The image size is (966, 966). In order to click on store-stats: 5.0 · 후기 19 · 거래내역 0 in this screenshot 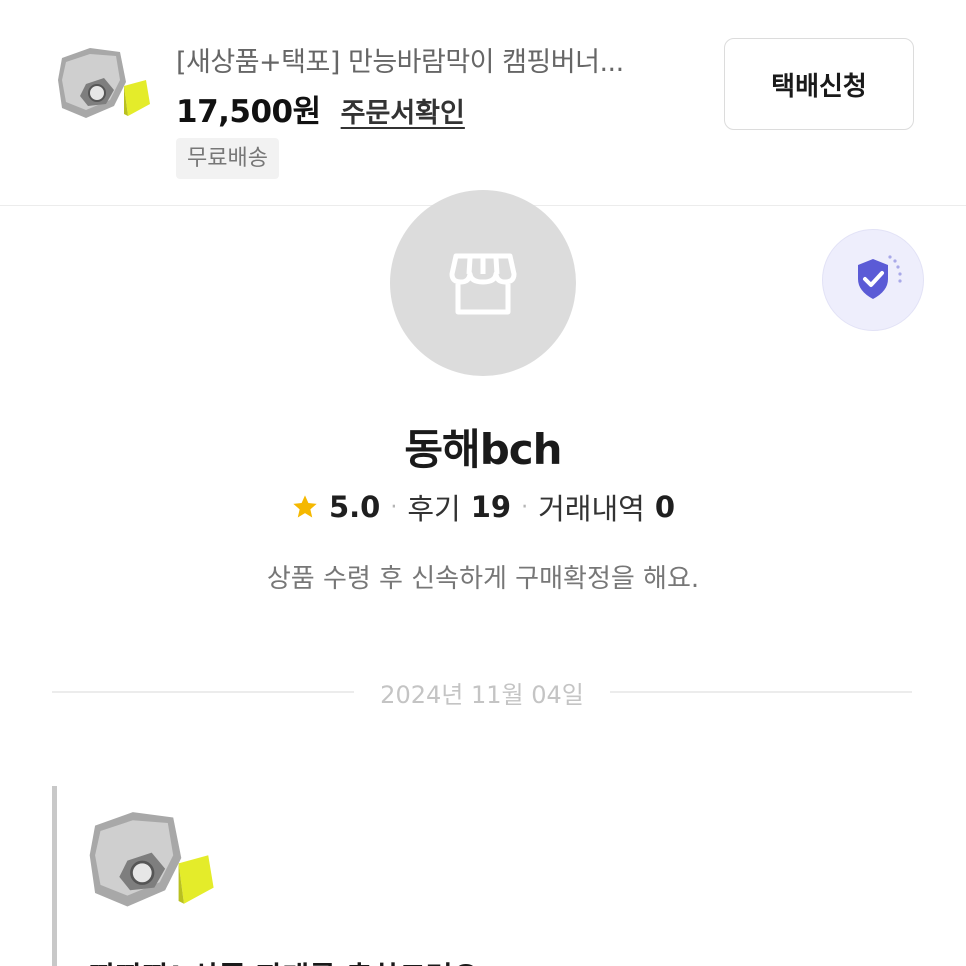, I will do `click(483, 507)`.